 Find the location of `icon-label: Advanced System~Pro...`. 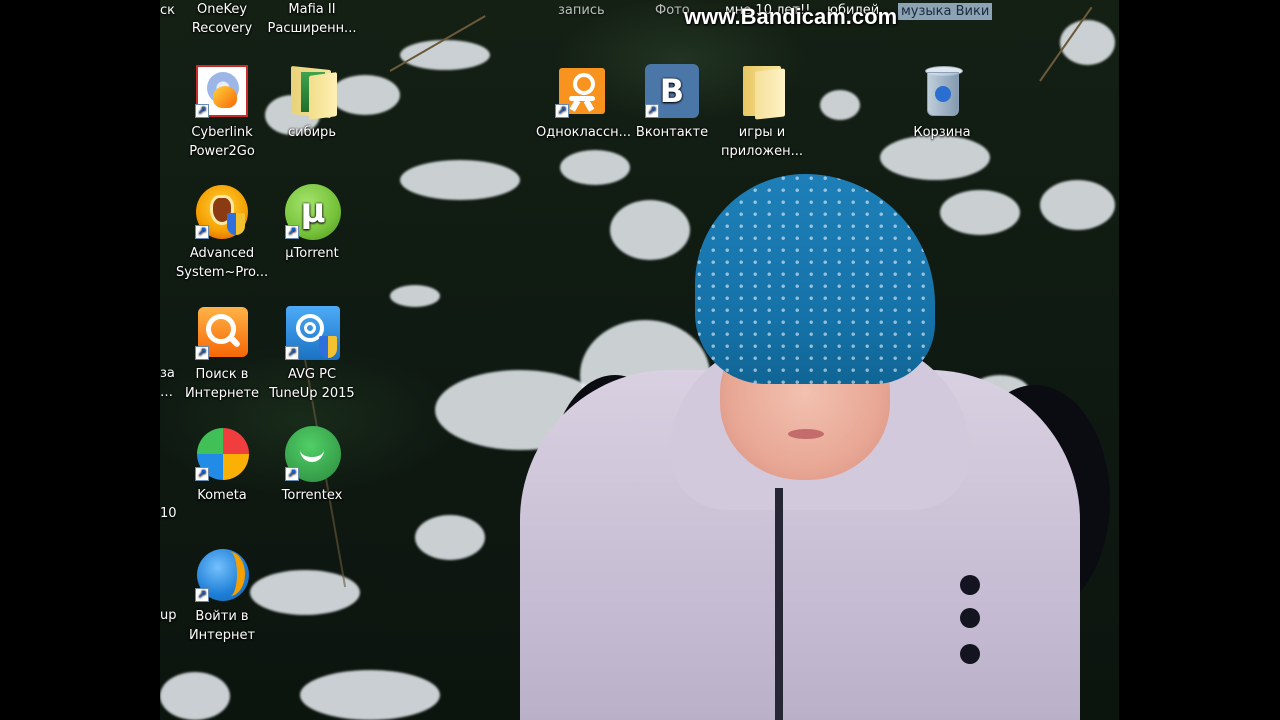

icon-label: Advanced System~Pro... is located at coordinates (222, 263).